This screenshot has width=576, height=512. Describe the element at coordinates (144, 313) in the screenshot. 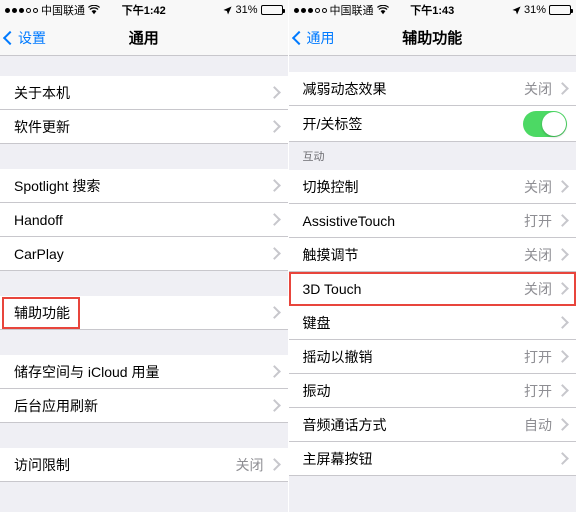

I see `list-item-accessibility: 辅助功能` at that location.